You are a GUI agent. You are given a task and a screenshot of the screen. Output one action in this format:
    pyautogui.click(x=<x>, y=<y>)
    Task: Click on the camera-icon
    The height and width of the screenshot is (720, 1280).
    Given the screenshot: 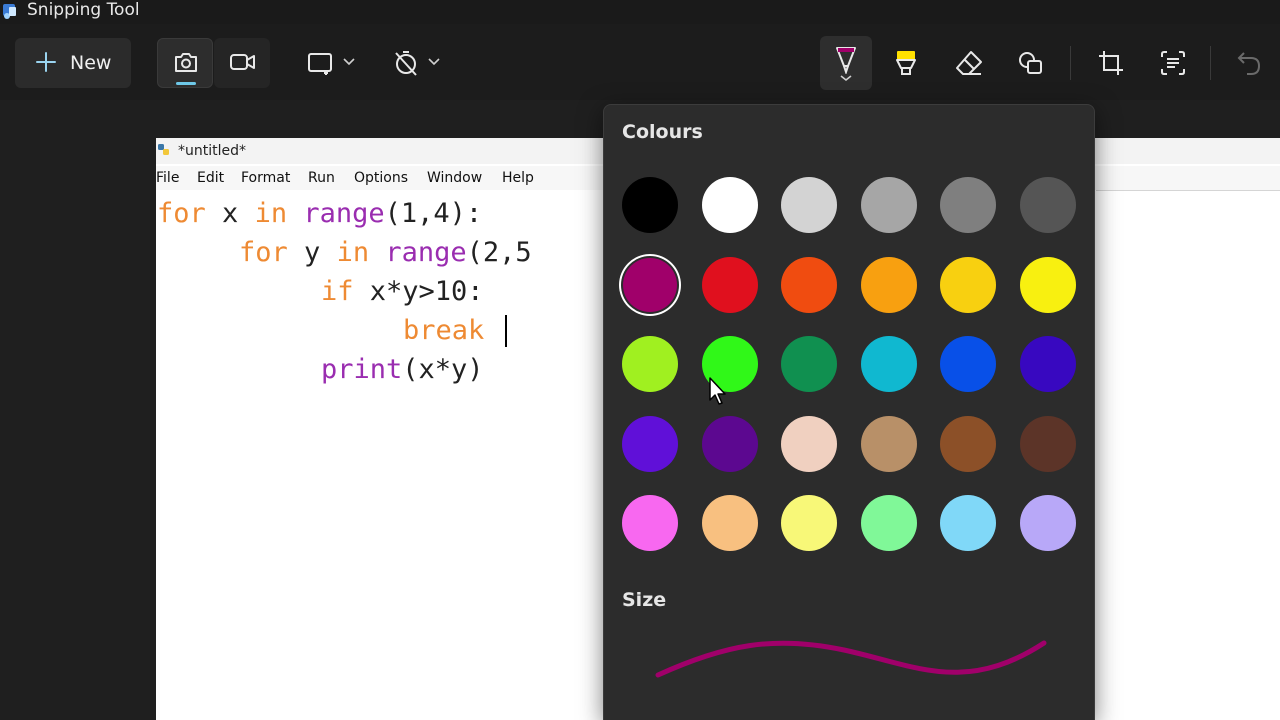 What is the action you would take?
    pyautogui.click(x=186, y=62)
    